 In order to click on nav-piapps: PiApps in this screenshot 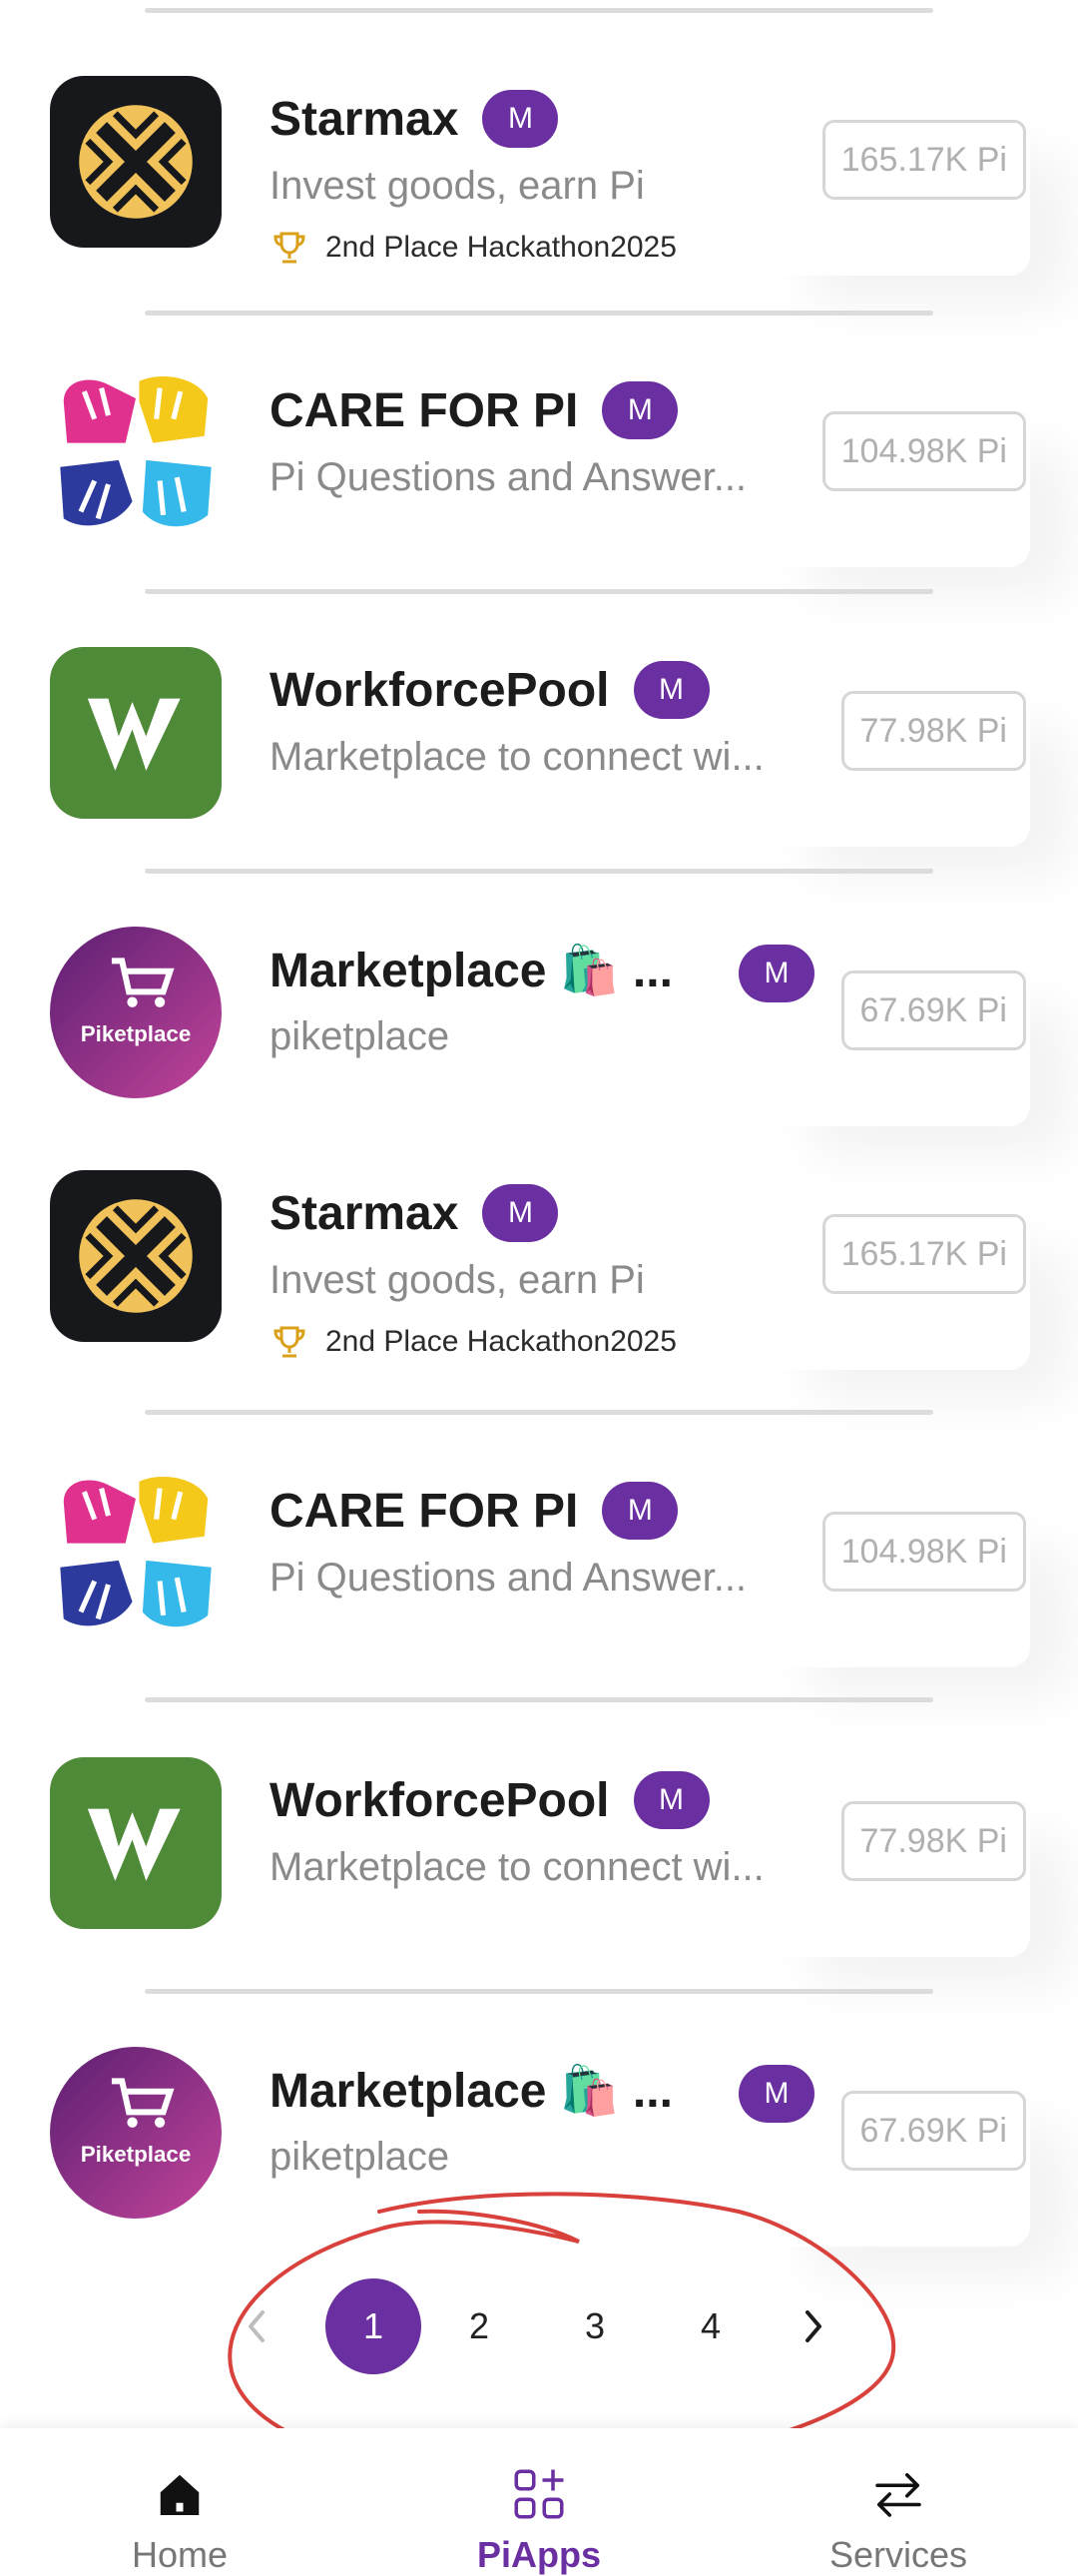, I will do `click(539, 2502)`.